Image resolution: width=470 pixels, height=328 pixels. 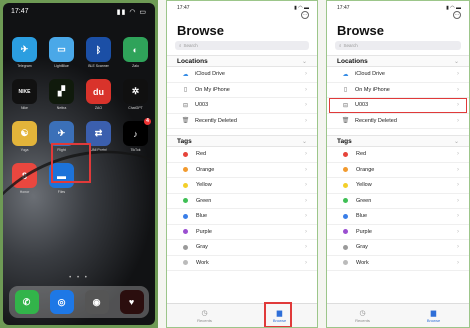 What do you see at coordinates (24, 52) in the screenshot?
I see `telegram-icon: ✈ Telegram` at bounding box center [24, 52].